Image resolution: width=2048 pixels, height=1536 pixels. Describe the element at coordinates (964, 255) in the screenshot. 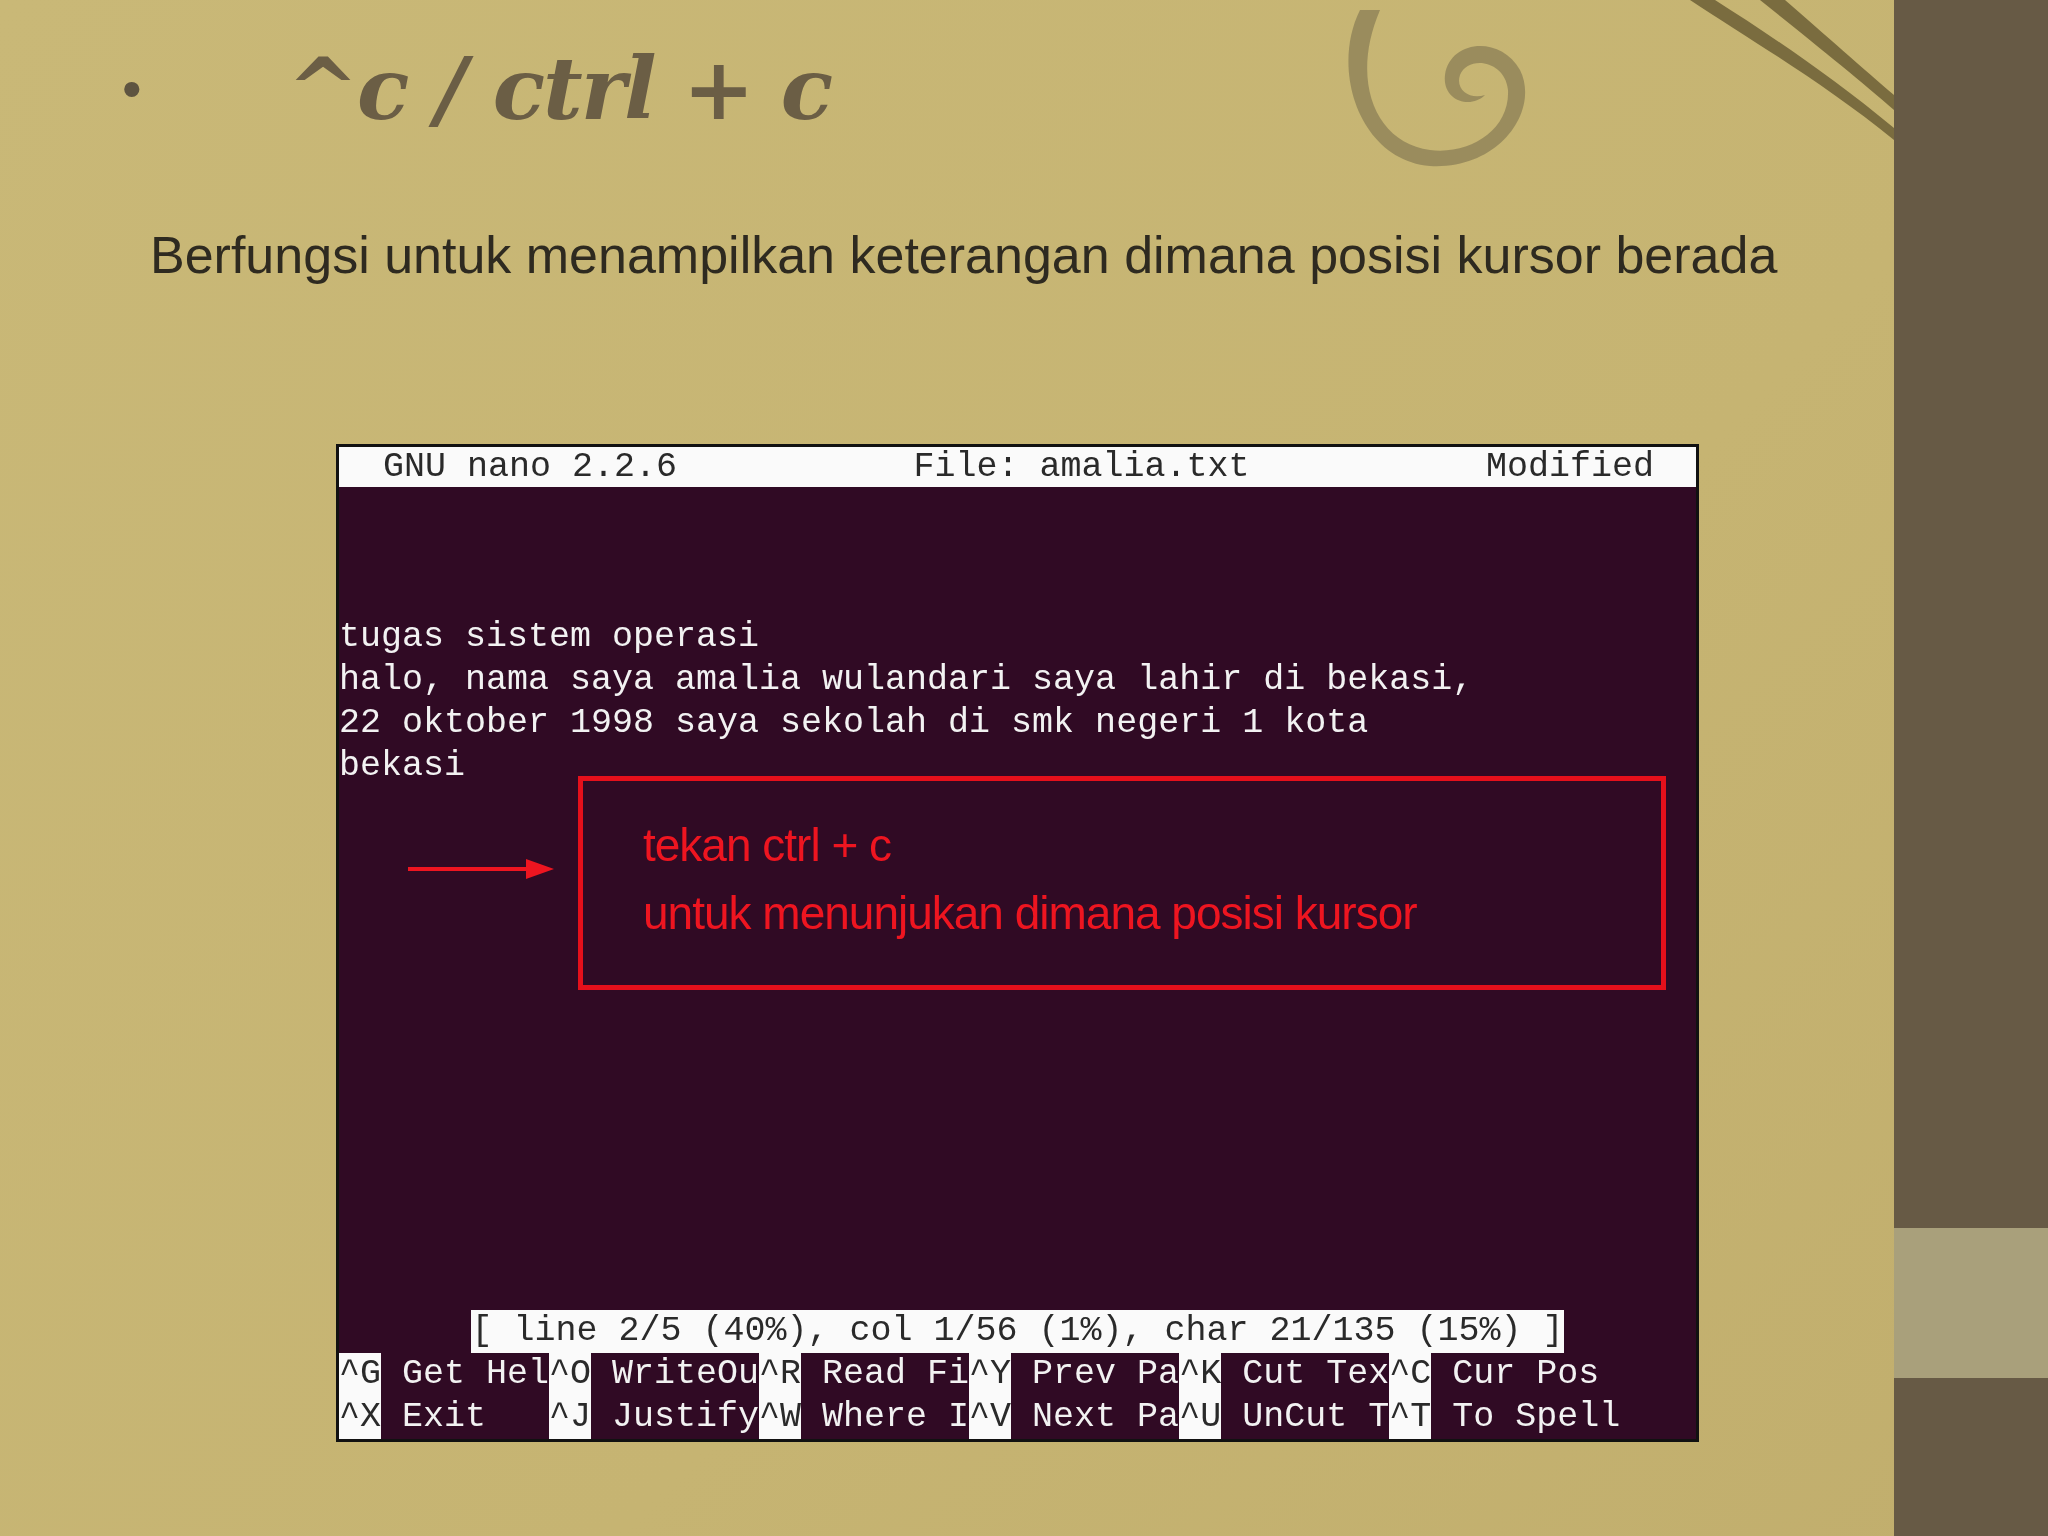

I see `slide-text: Berfungsi untuk menampilkan keterangan dimana posisi kursor berada` at that location.